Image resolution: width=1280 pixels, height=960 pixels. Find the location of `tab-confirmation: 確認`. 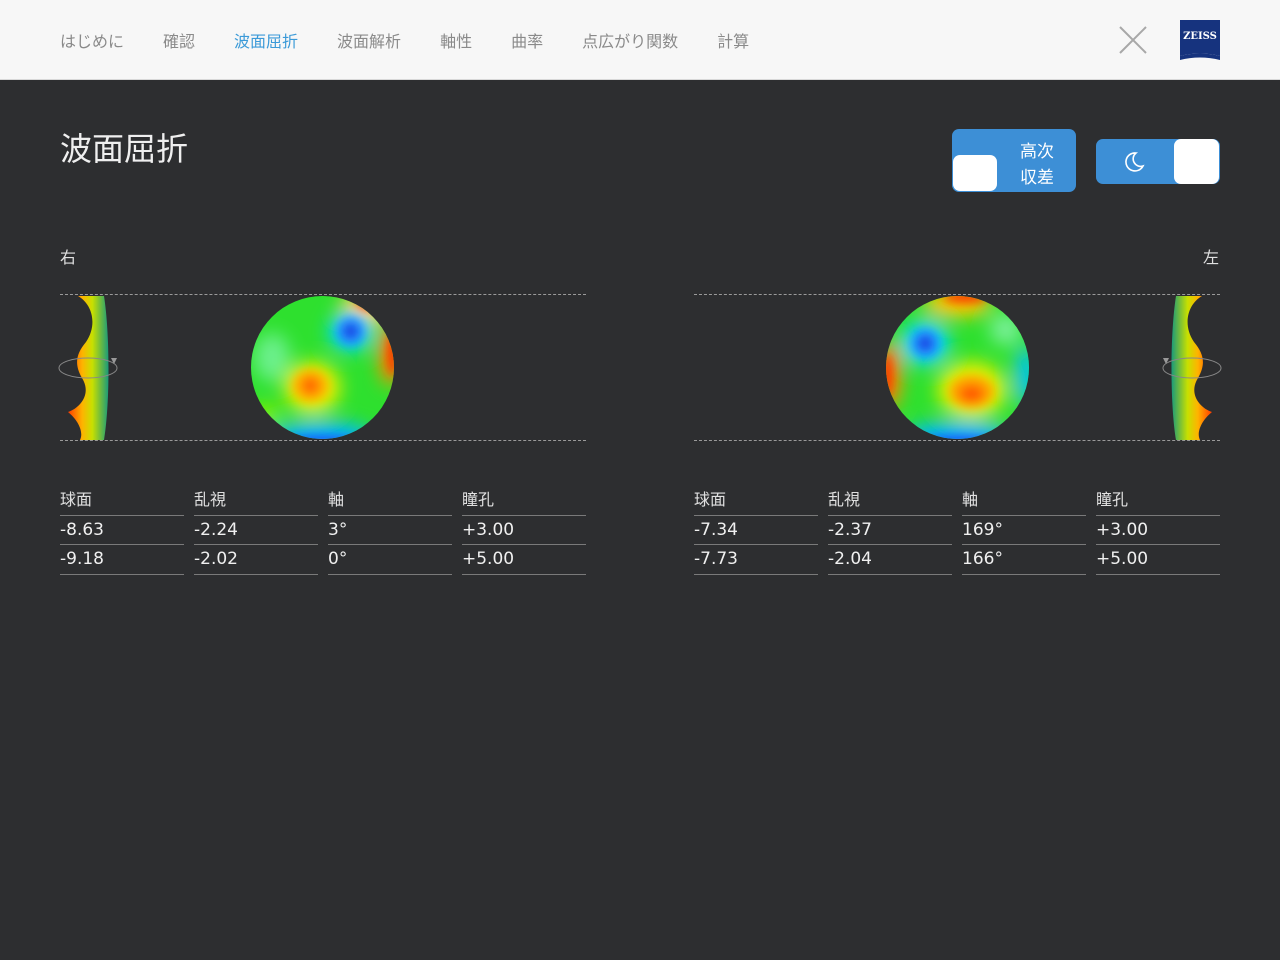

tab-confirmation: 確認 is located at coordinates (179, 40).